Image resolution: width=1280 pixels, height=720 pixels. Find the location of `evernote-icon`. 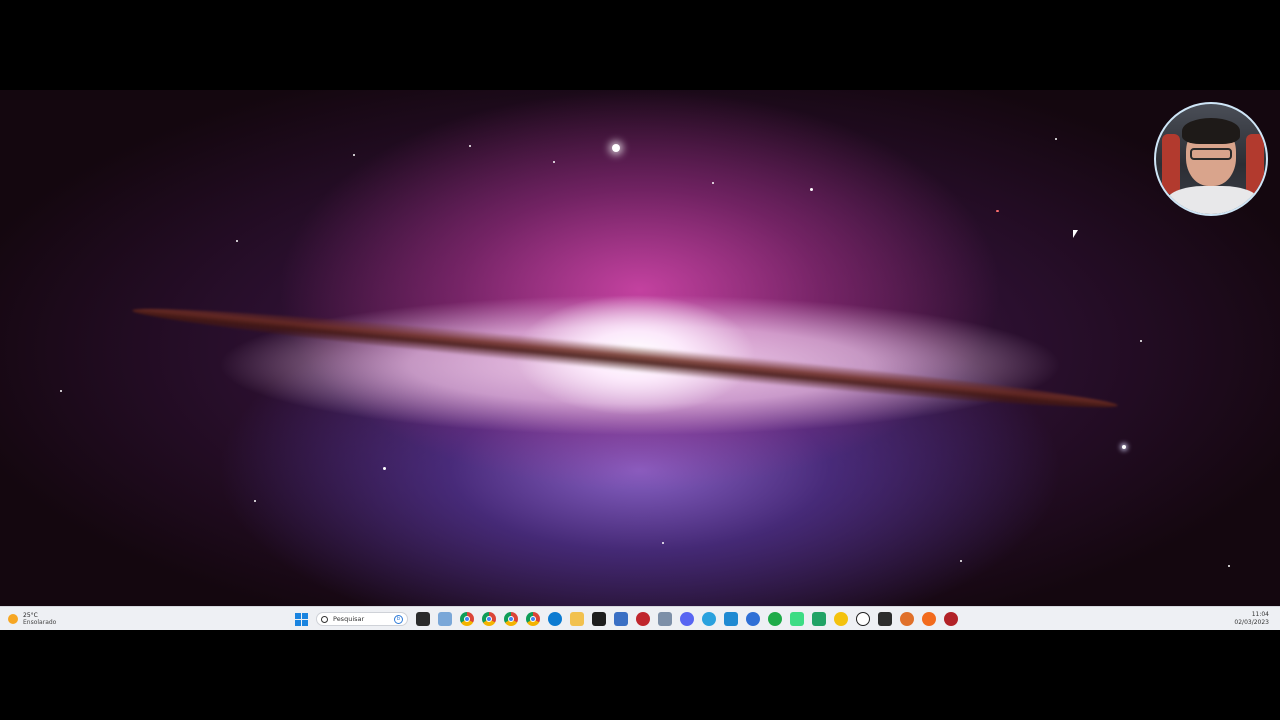

evernote-icon is located at coordinates (775, 619).